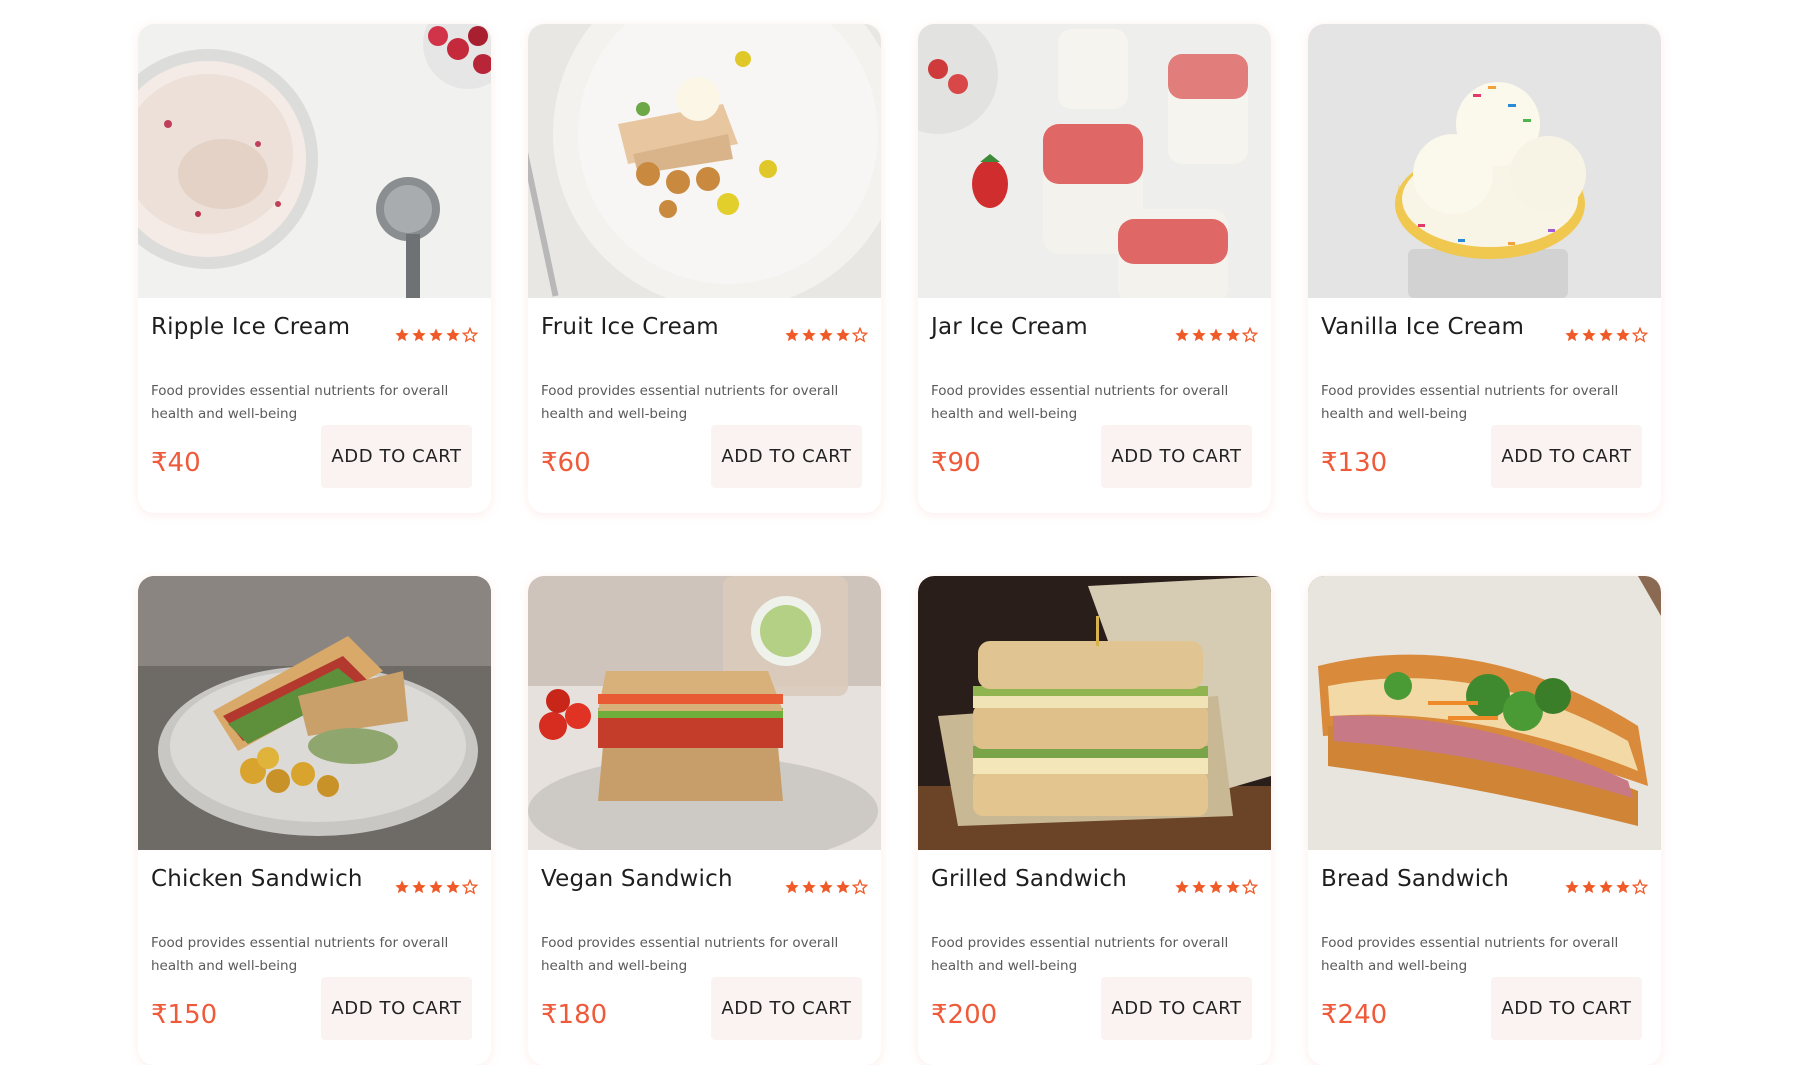 This screenshot has width=1806, height=1065. I want to click on product-title: Jar Ice Cream, so click(1009, 327).